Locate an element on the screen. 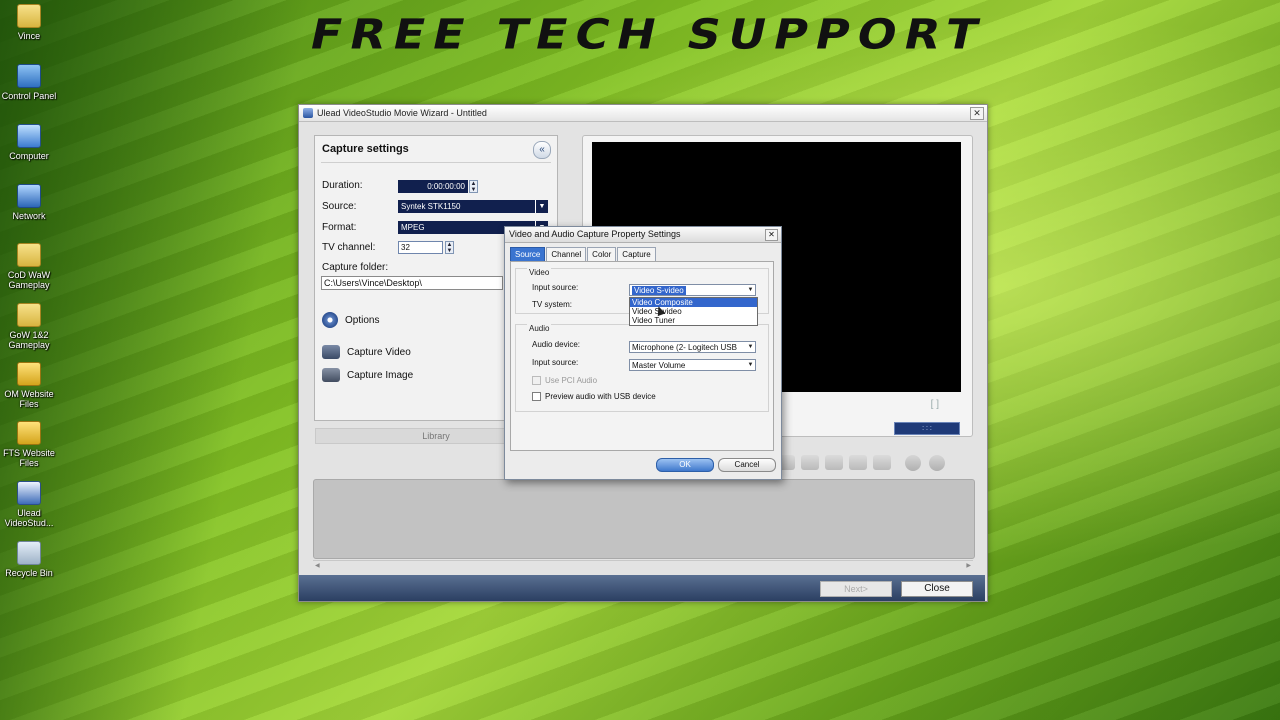 The height and width of the screenshot is (720, 1280). desktop-icon-label: Control Panel is located at coordinates (29, 96).